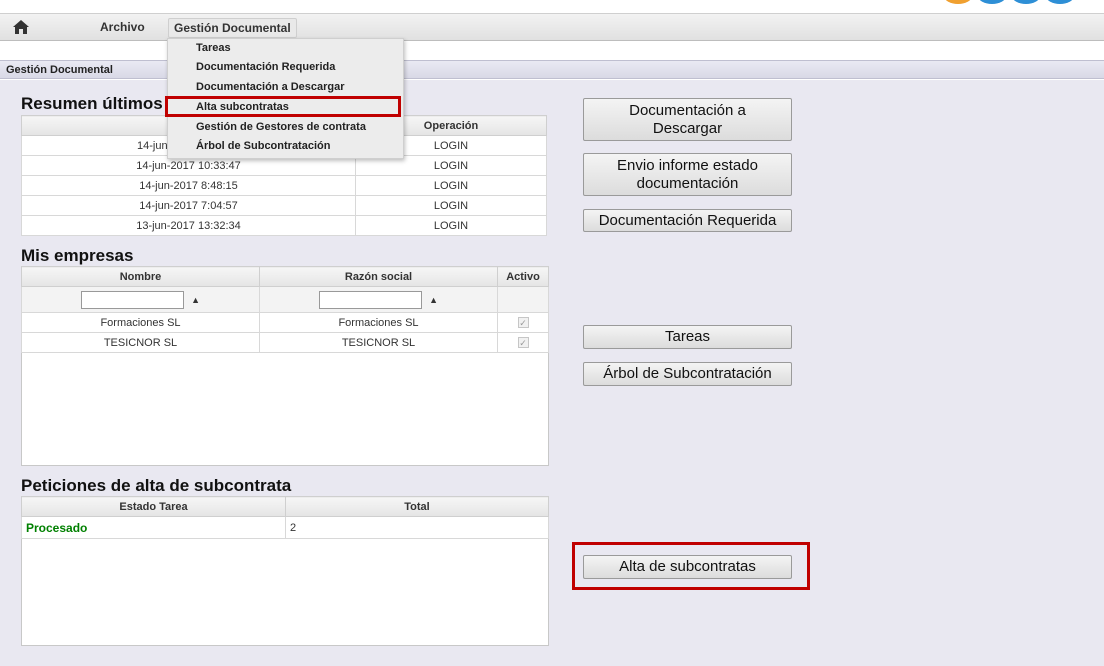 This screenshot has width=1104, height=666. What do you see at coordinates (687, 165) in the screenshot?
I see `button-label: Envio informe estado` at bounding box center [687, 165].